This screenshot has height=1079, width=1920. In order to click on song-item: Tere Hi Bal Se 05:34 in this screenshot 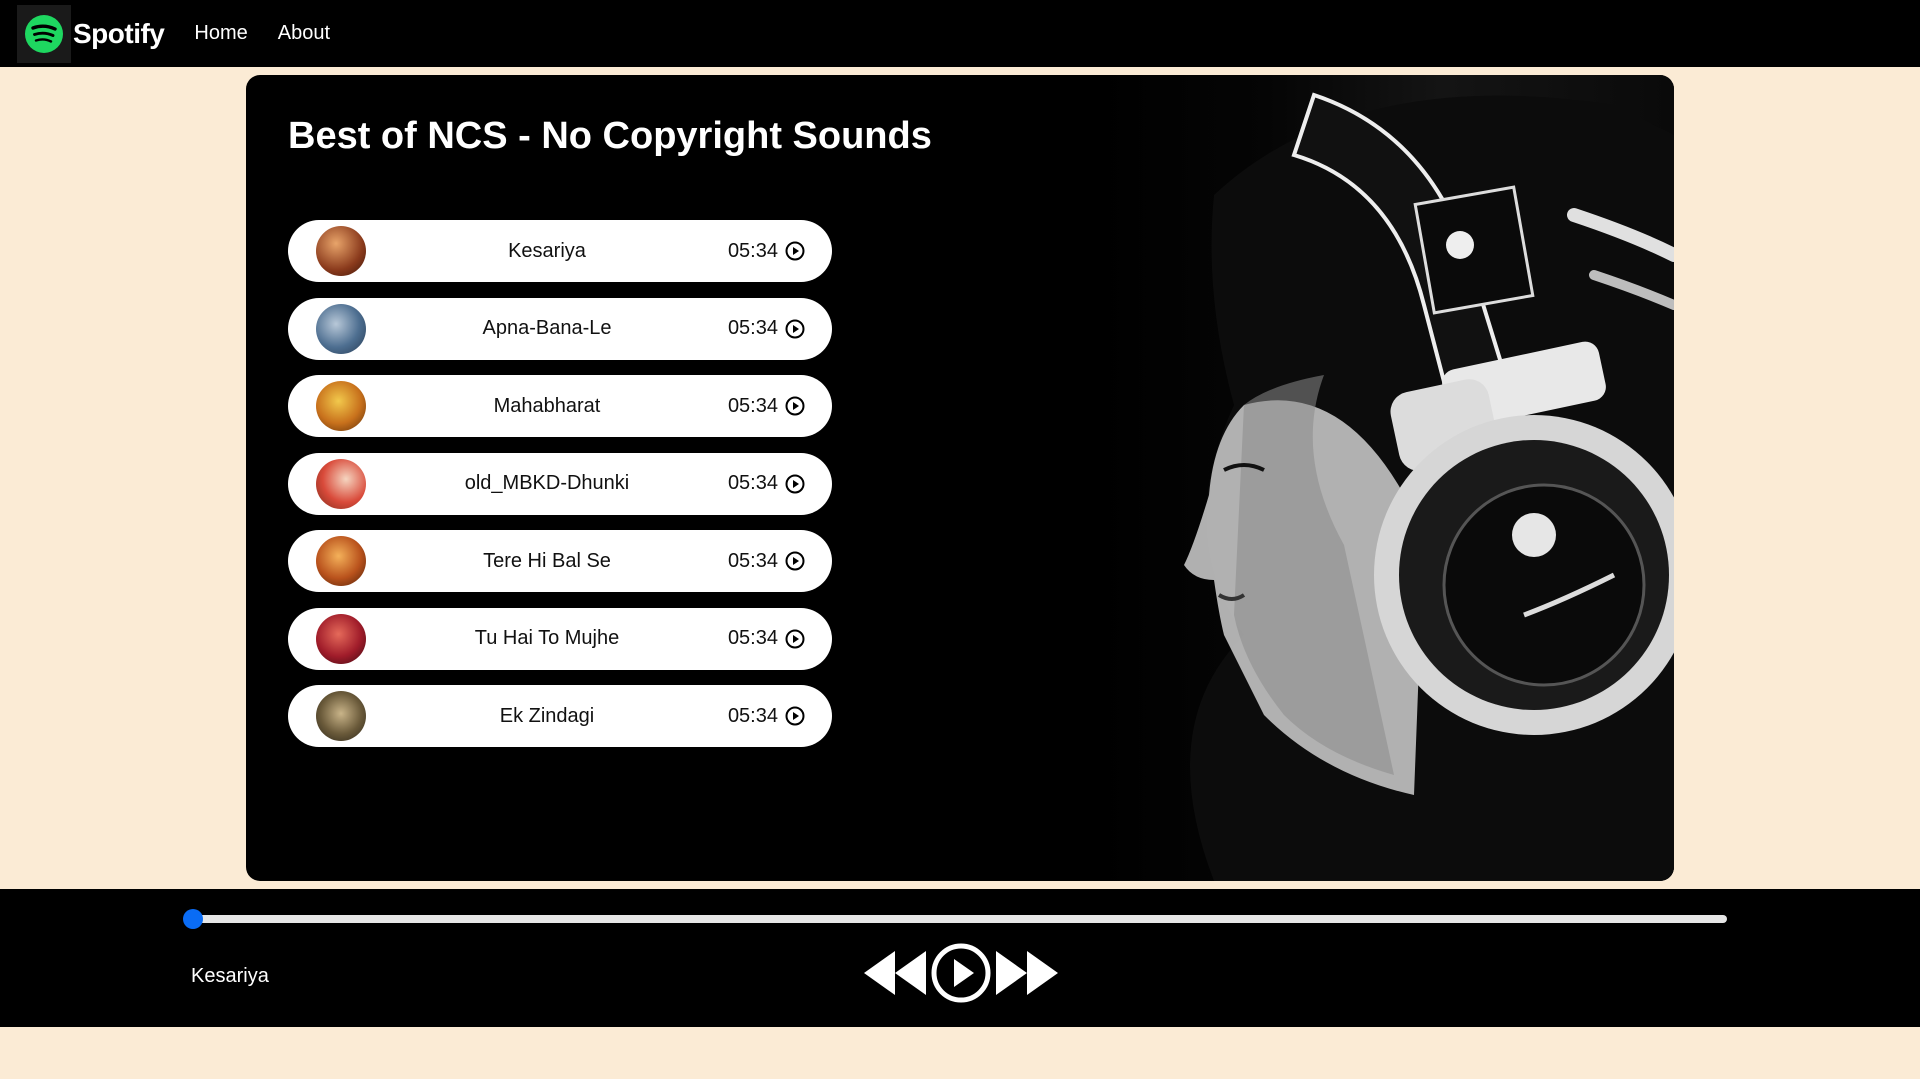, I will do `click(560, 561)`.